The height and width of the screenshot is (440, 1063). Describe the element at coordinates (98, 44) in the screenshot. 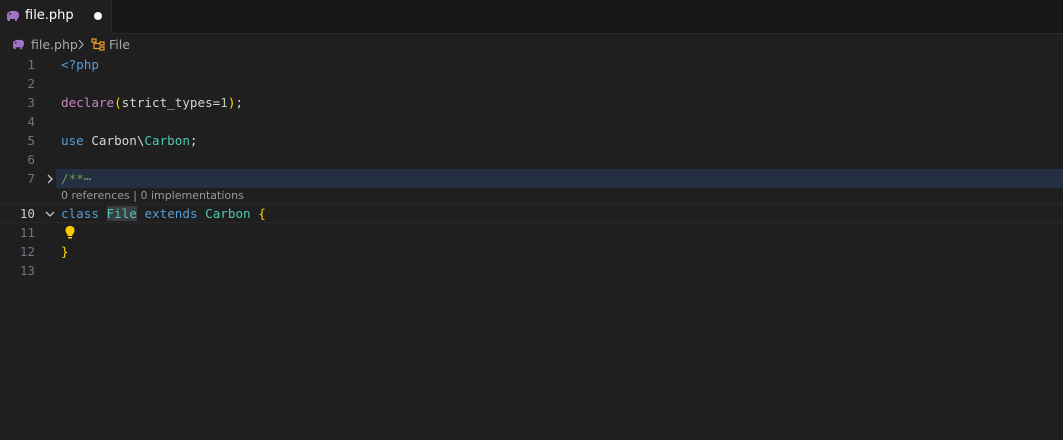

I see `symbol-class-icon` at that location.